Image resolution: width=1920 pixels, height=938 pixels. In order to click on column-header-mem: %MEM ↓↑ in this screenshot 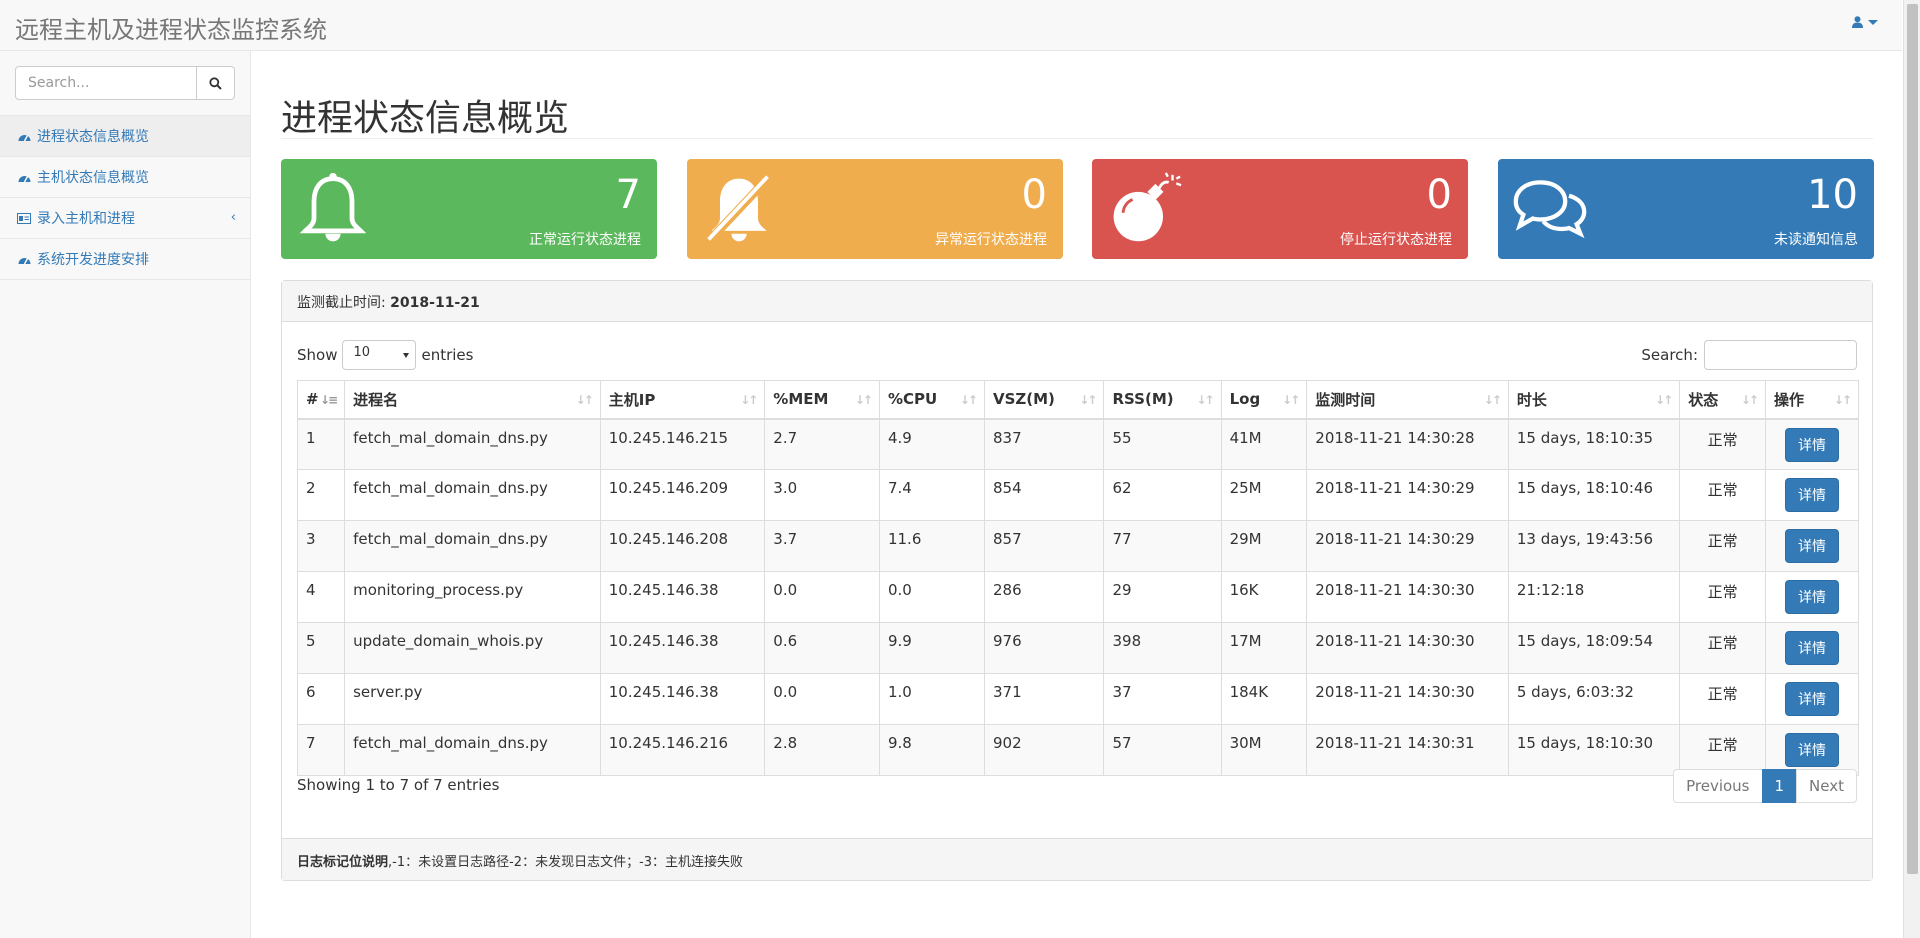, I will do `click(822, 400)`.